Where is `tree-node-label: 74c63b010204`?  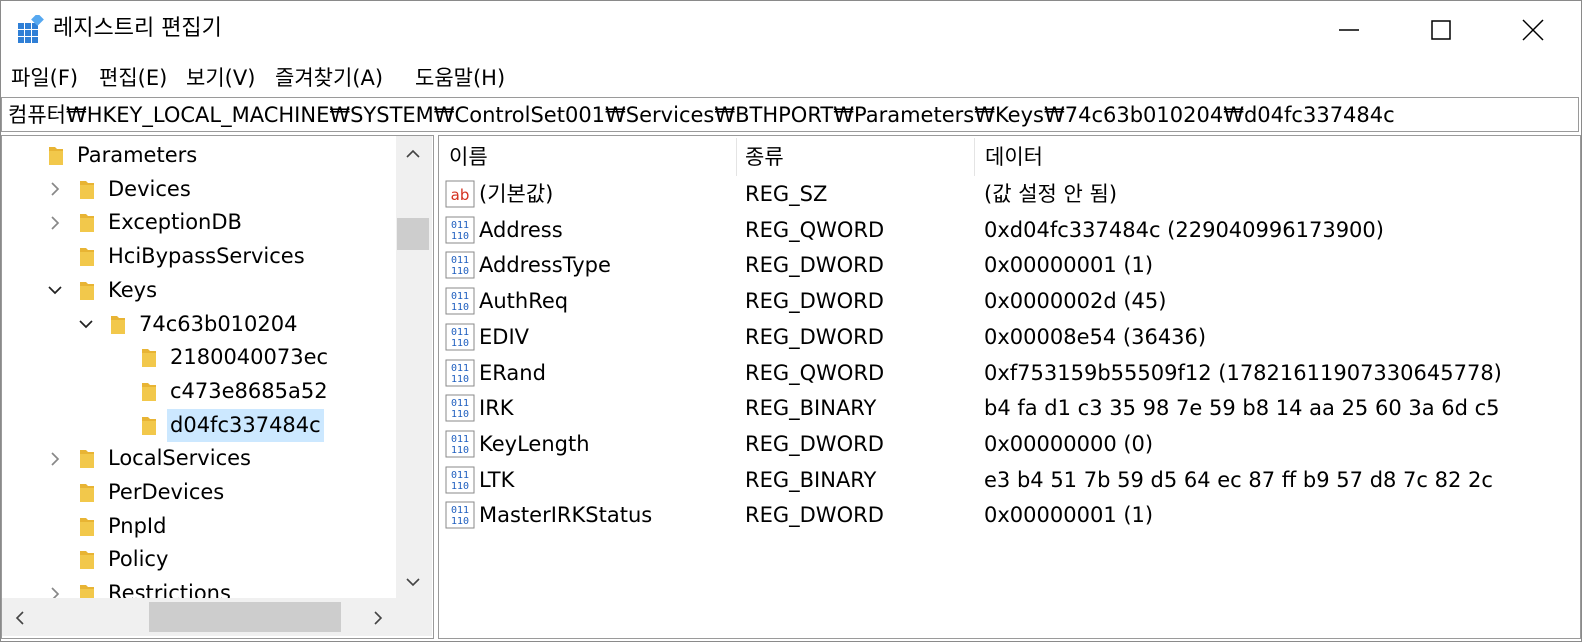
tree-node-label: 74c63b010204 is located at coordinates (218, 324).